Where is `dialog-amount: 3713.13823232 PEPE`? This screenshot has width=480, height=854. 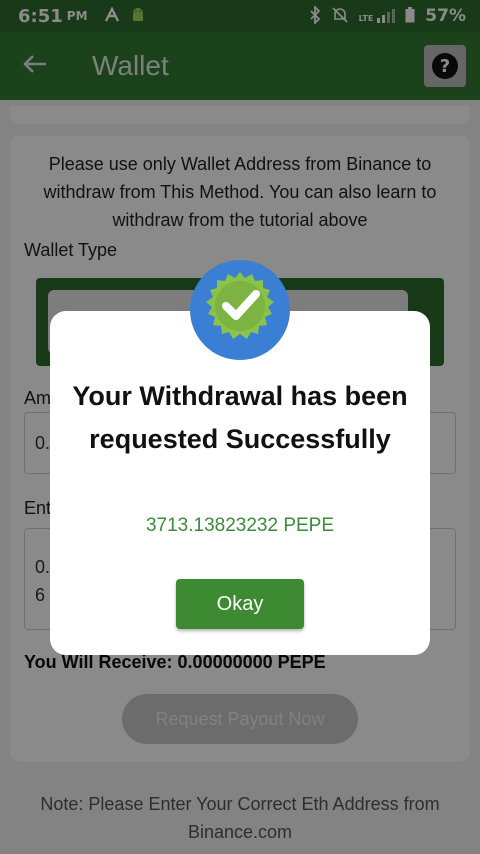 dialog-amount: 3713.13823232 PEPE is located at coordinates (240, 525).